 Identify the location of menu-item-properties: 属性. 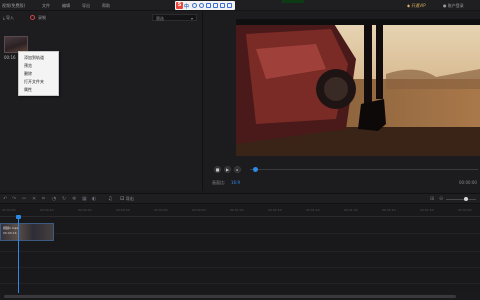
(28, 90).